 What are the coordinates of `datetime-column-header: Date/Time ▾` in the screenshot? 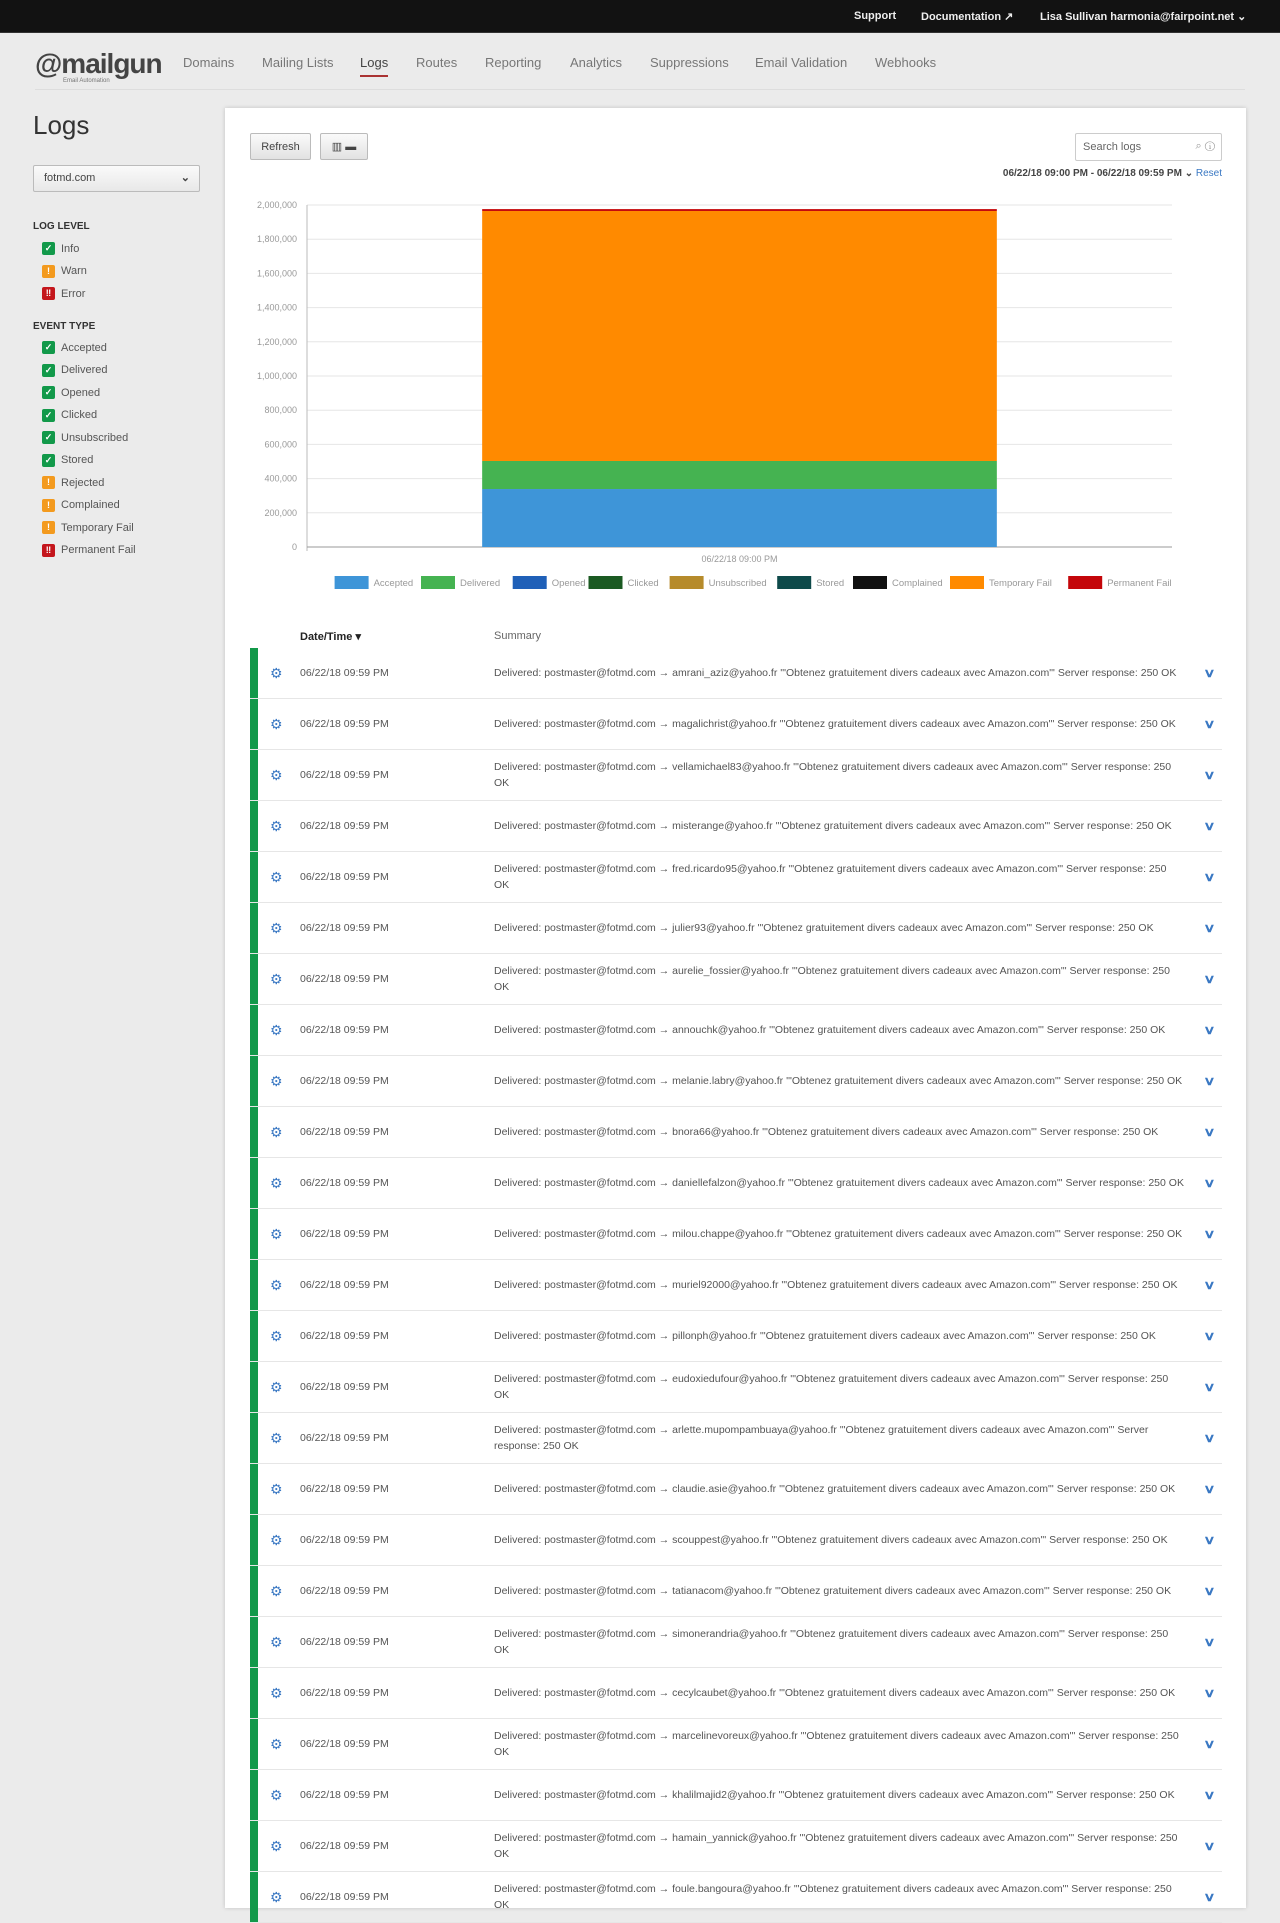 It's located at (330, 636).